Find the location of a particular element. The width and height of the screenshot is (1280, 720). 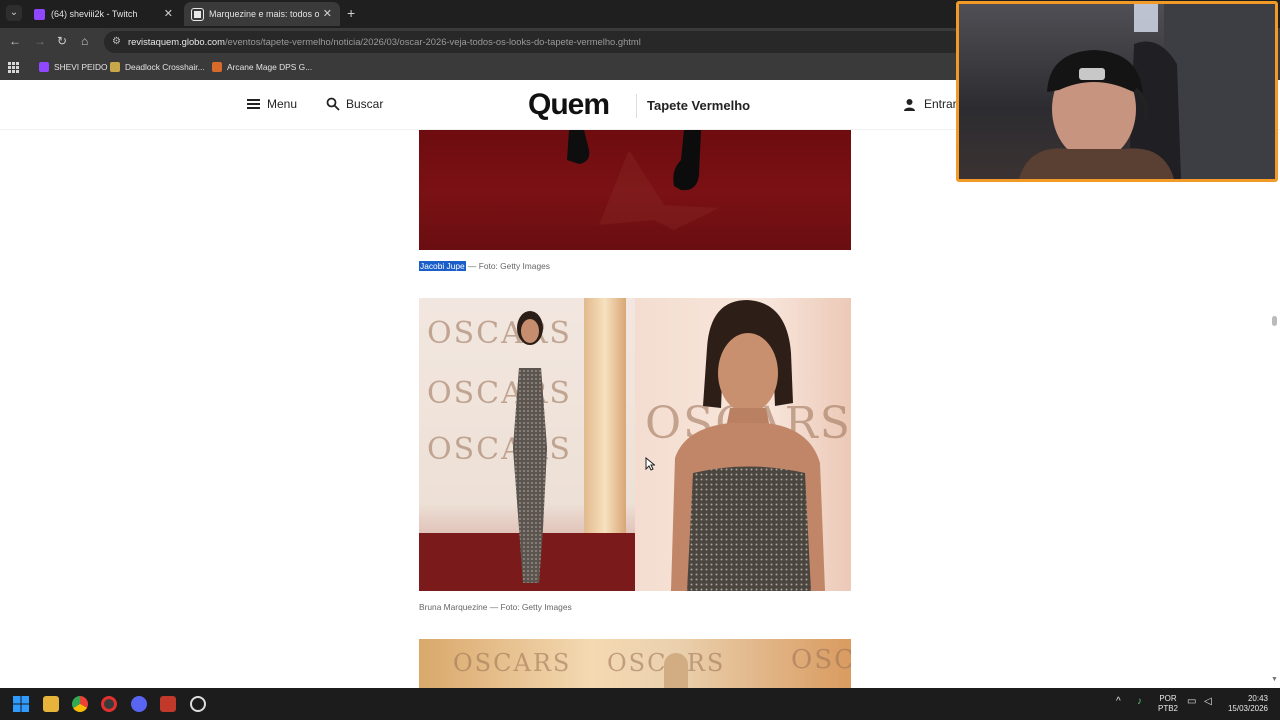

bookmark-shevi-peido: SHEVI PEIDO is located at coordinates (73, 67).